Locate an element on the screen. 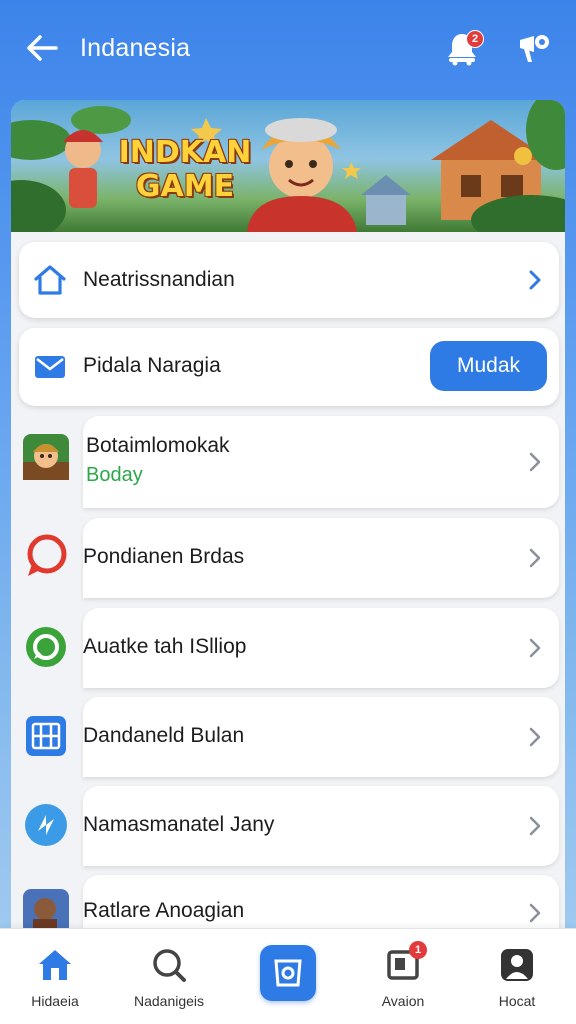 This screenshot has height=1024, width=576. refresh-icon is located at coordinates (46, 825).